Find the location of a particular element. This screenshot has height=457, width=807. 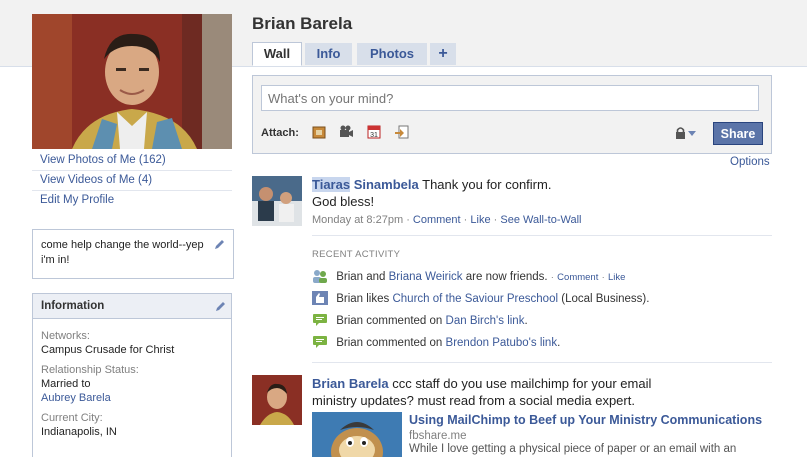

activity-text: Brian likes is located at coordinates (363, 299).